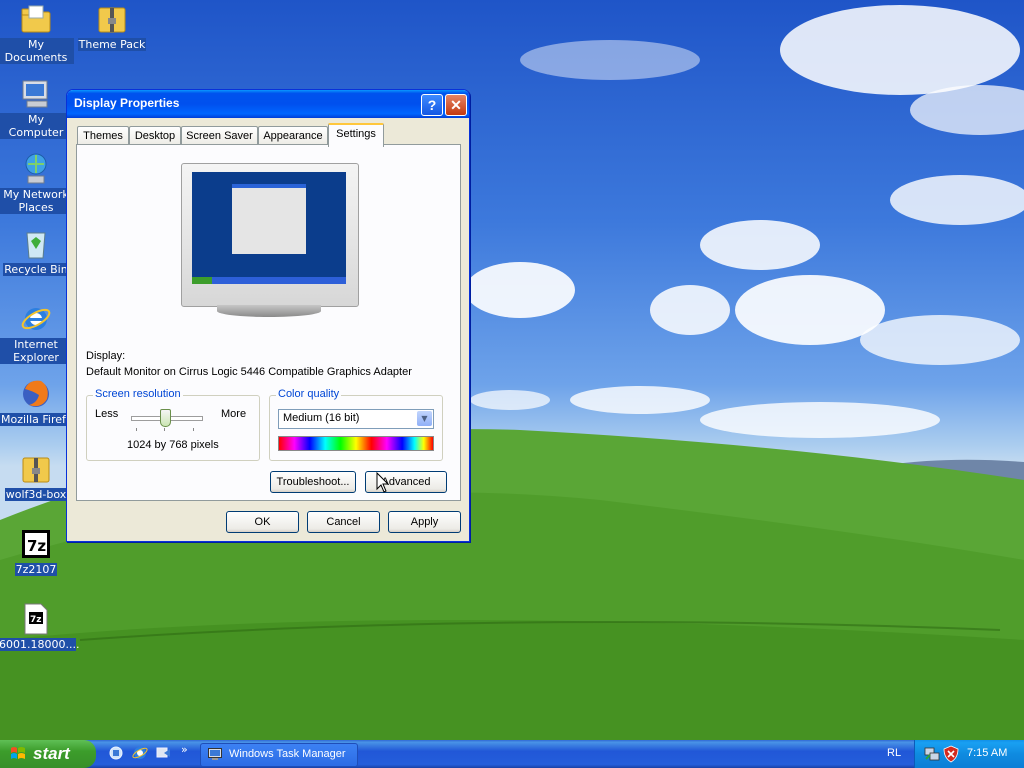 The width and height of the screenshot is (1024, 768). What do you see at coordinates (36, 169) in the screenshot?
I see `network-icon` at bounding box center [36, 169].